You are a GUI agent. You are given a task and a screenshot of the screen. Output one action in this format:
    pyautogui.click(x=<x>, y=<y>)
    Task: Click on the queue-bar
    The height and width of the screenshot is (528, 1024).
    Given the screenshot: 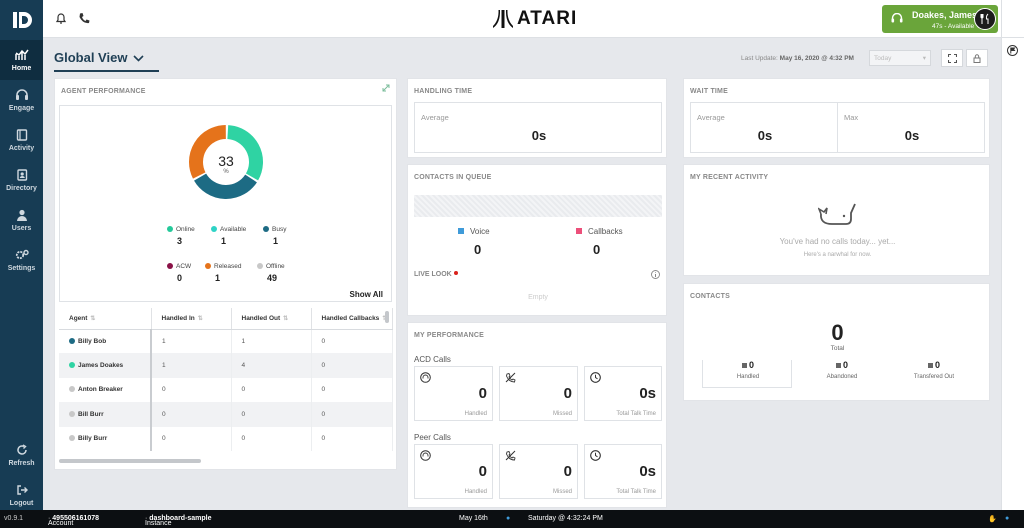 What is the action you would take?
    pyautogui.click(x=538, y=206)
    